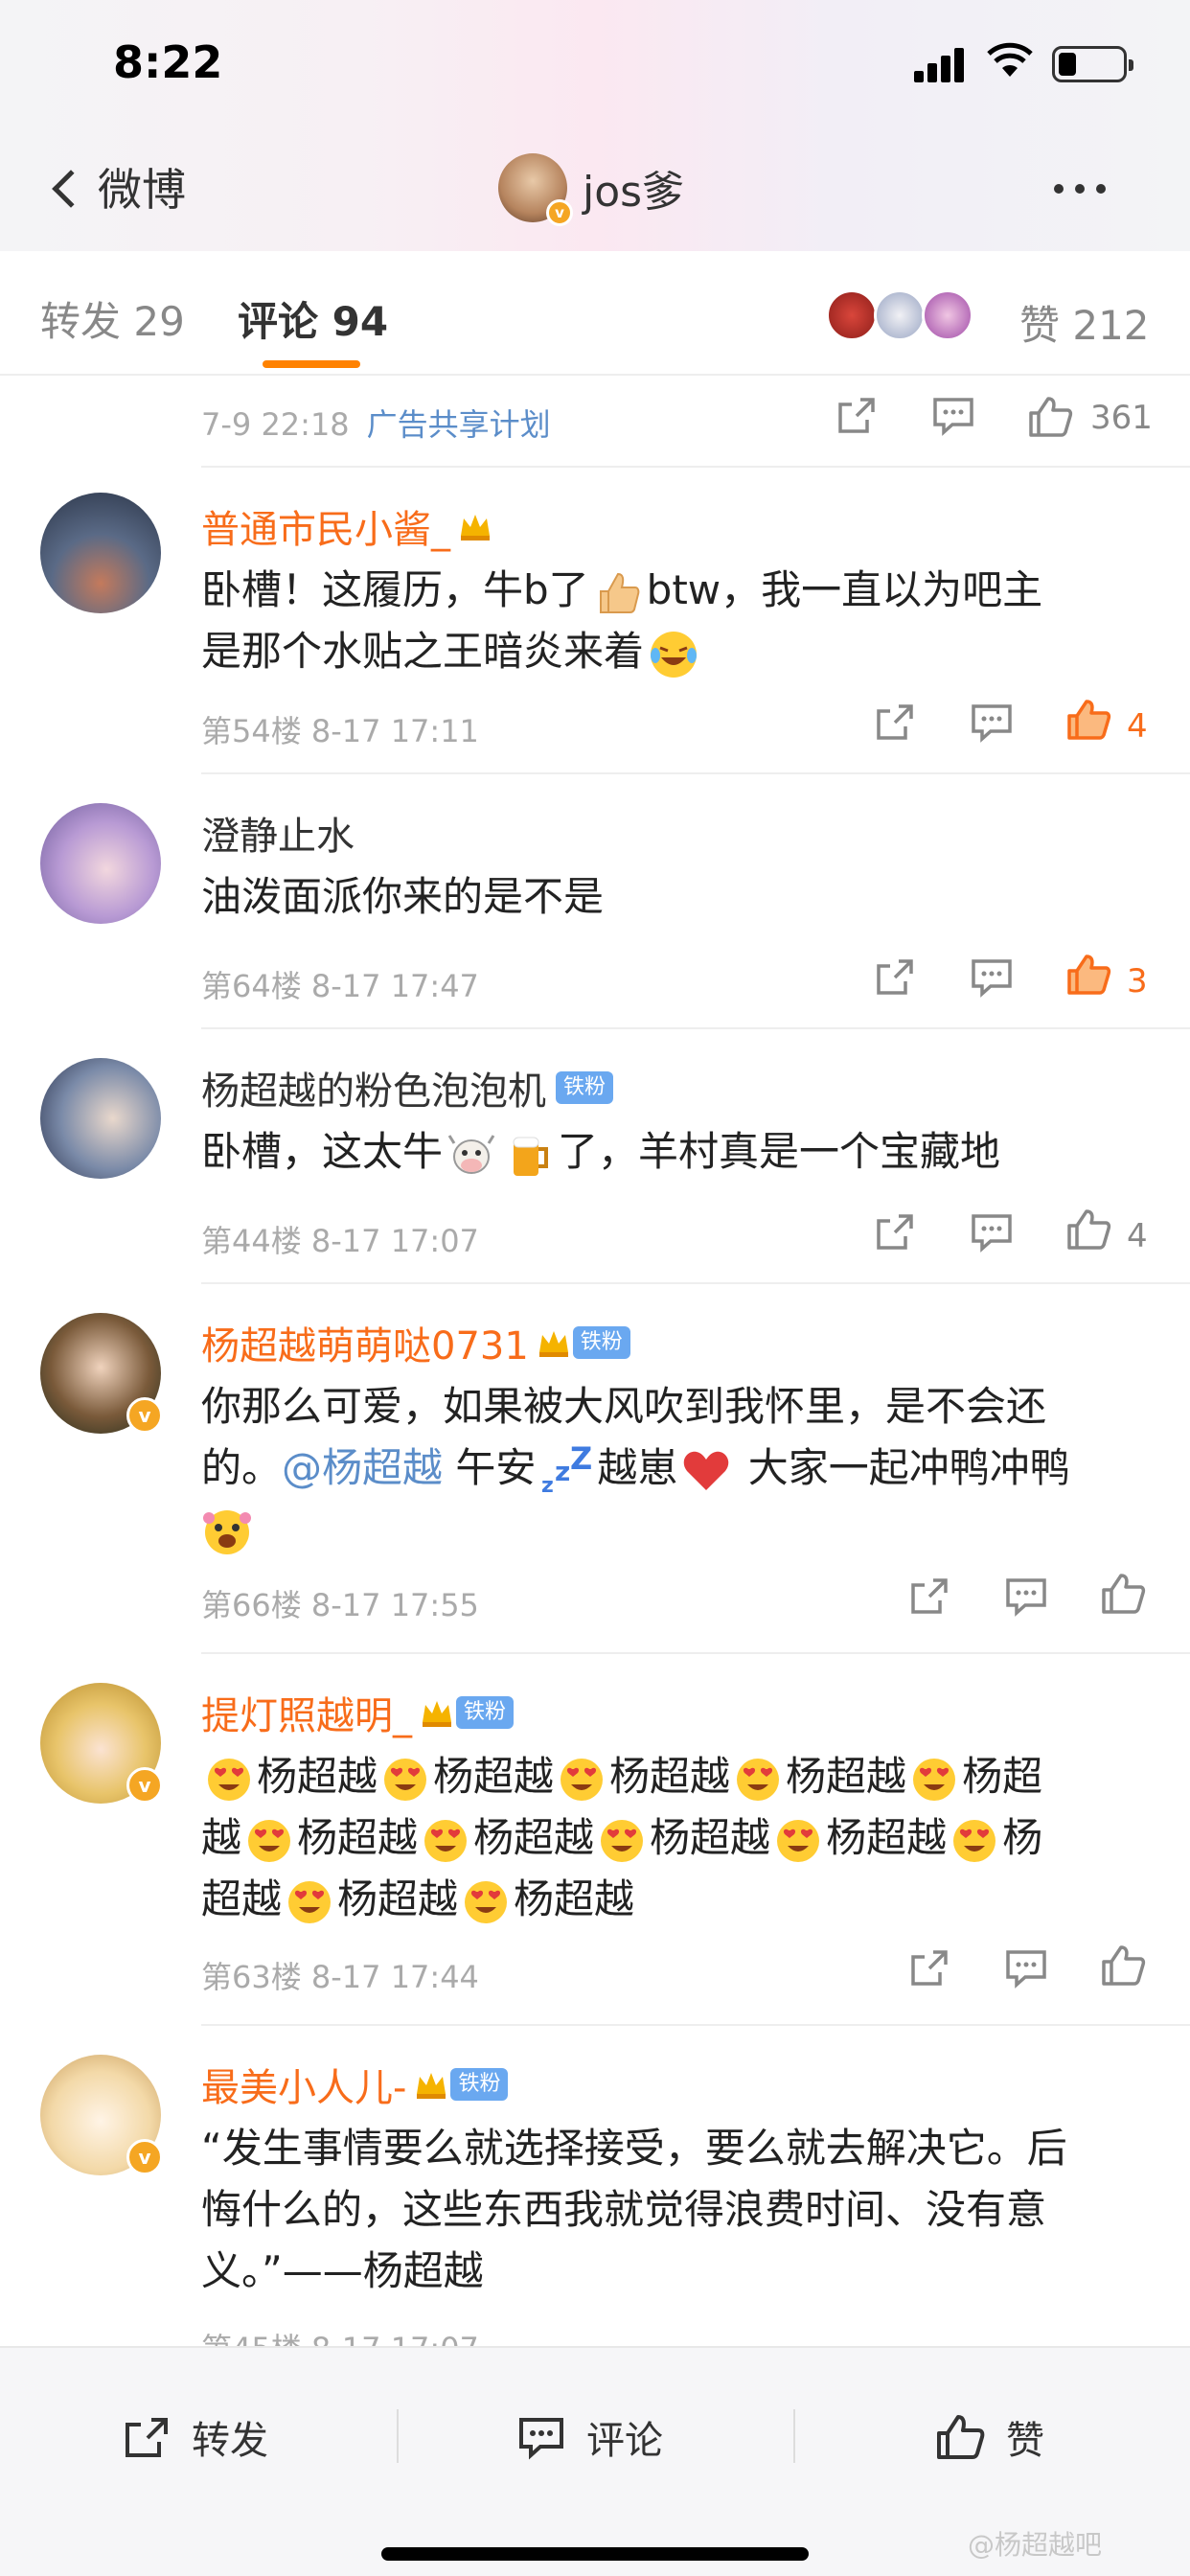  I want to click on comment-text-part: 卧槽，这太牛, so click(323, 1151).